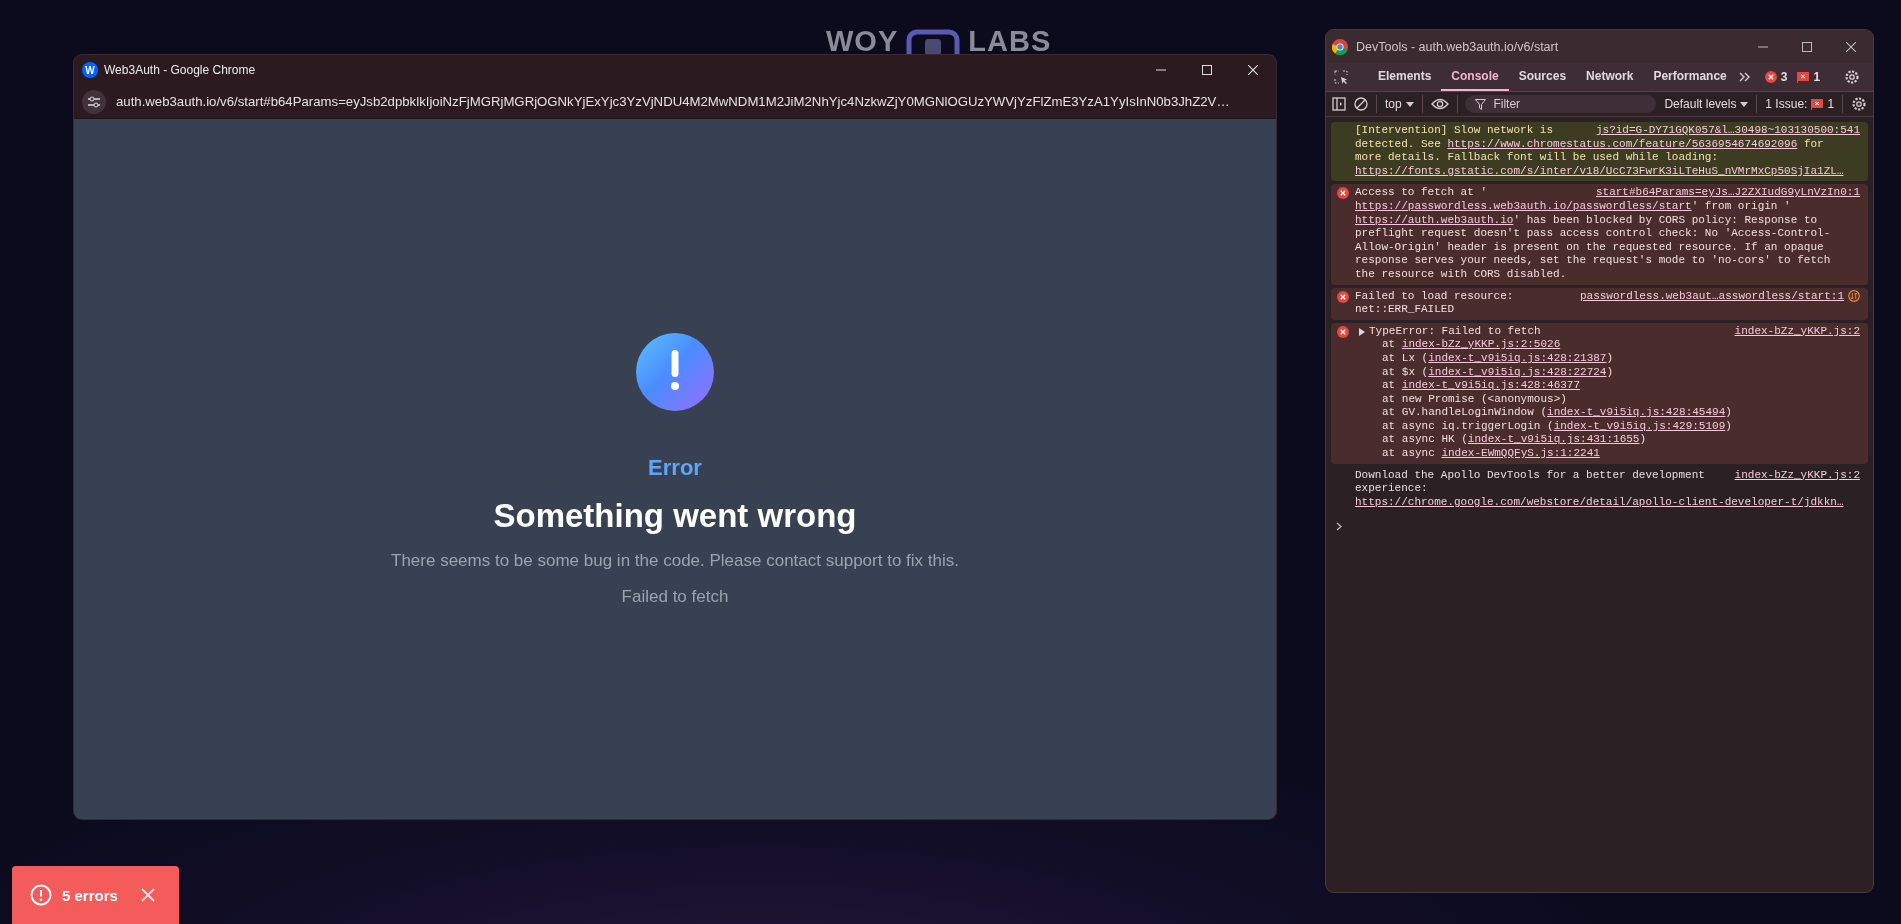 This screenshot has height=924, width=1901. I want to click on logo-text: WOY, so click(862, 41).